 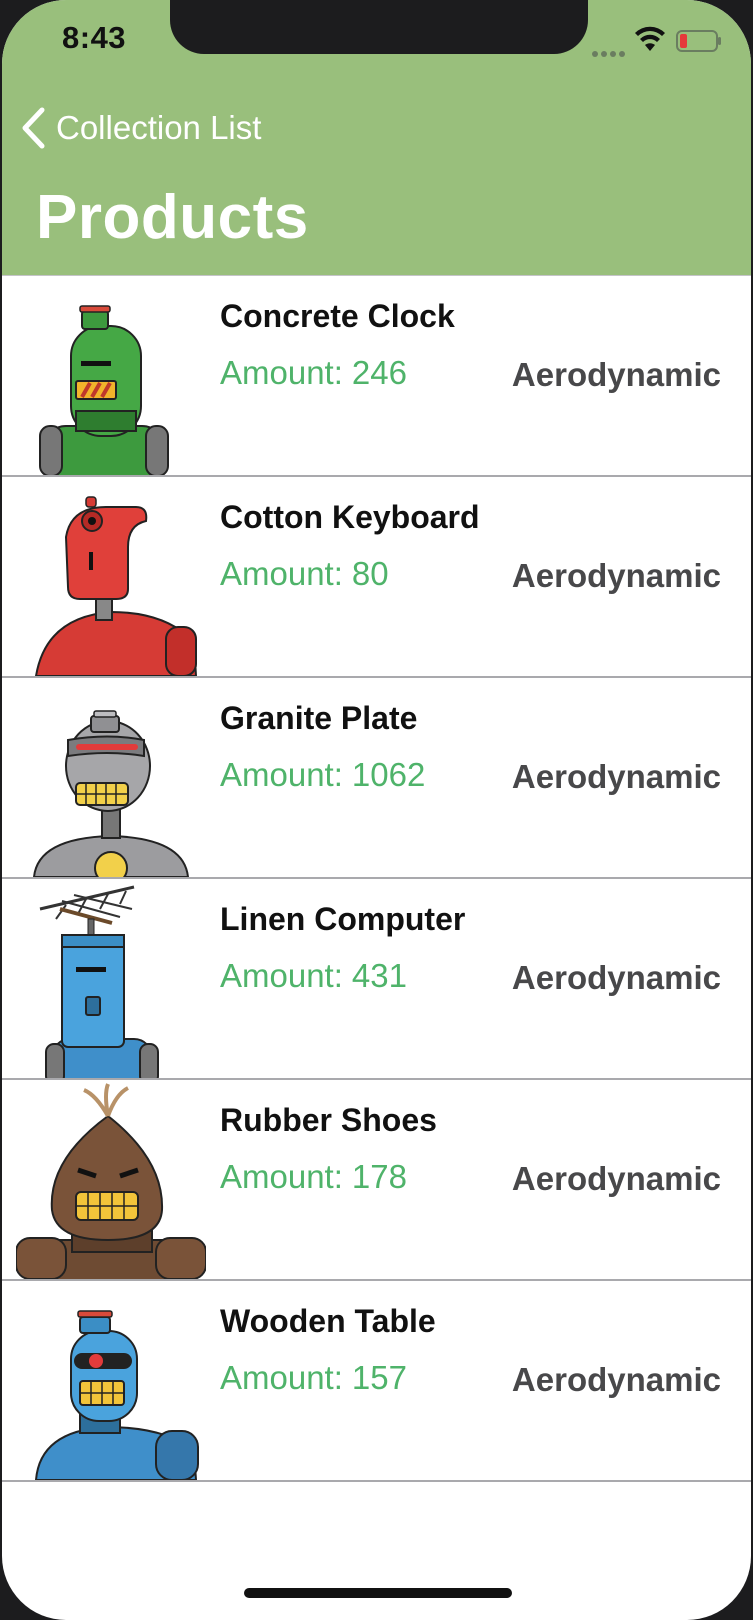 I want to click on product-amount: Amount: 80, so click(x=304, y=573).